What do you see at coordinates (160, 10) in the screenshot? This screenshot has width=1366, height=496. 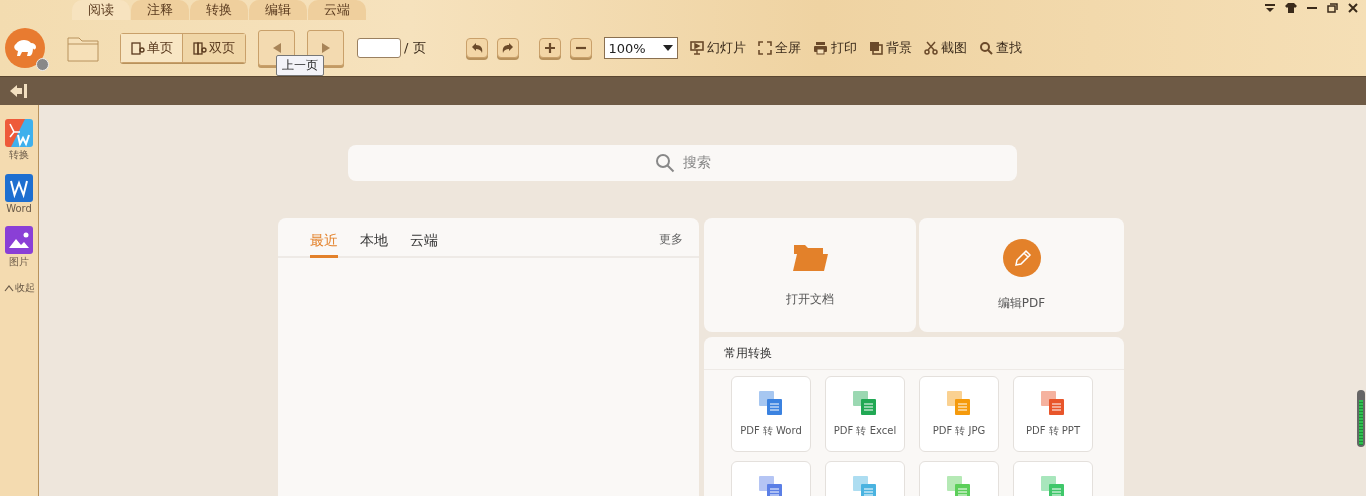 I see `menu-tab: 注释` at bounding box center [160, 10].